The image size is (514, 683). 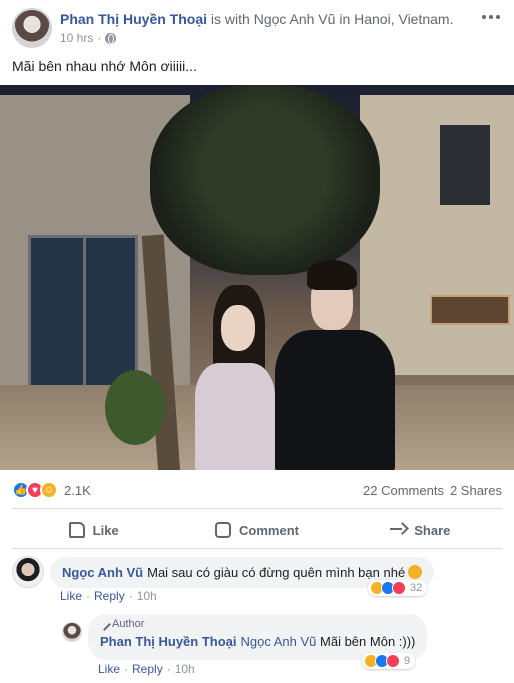 What do you see at coordinates (476, 490) in the screenshot?
I see `share-count: 2 Shares` at bounding box center [476, 490].